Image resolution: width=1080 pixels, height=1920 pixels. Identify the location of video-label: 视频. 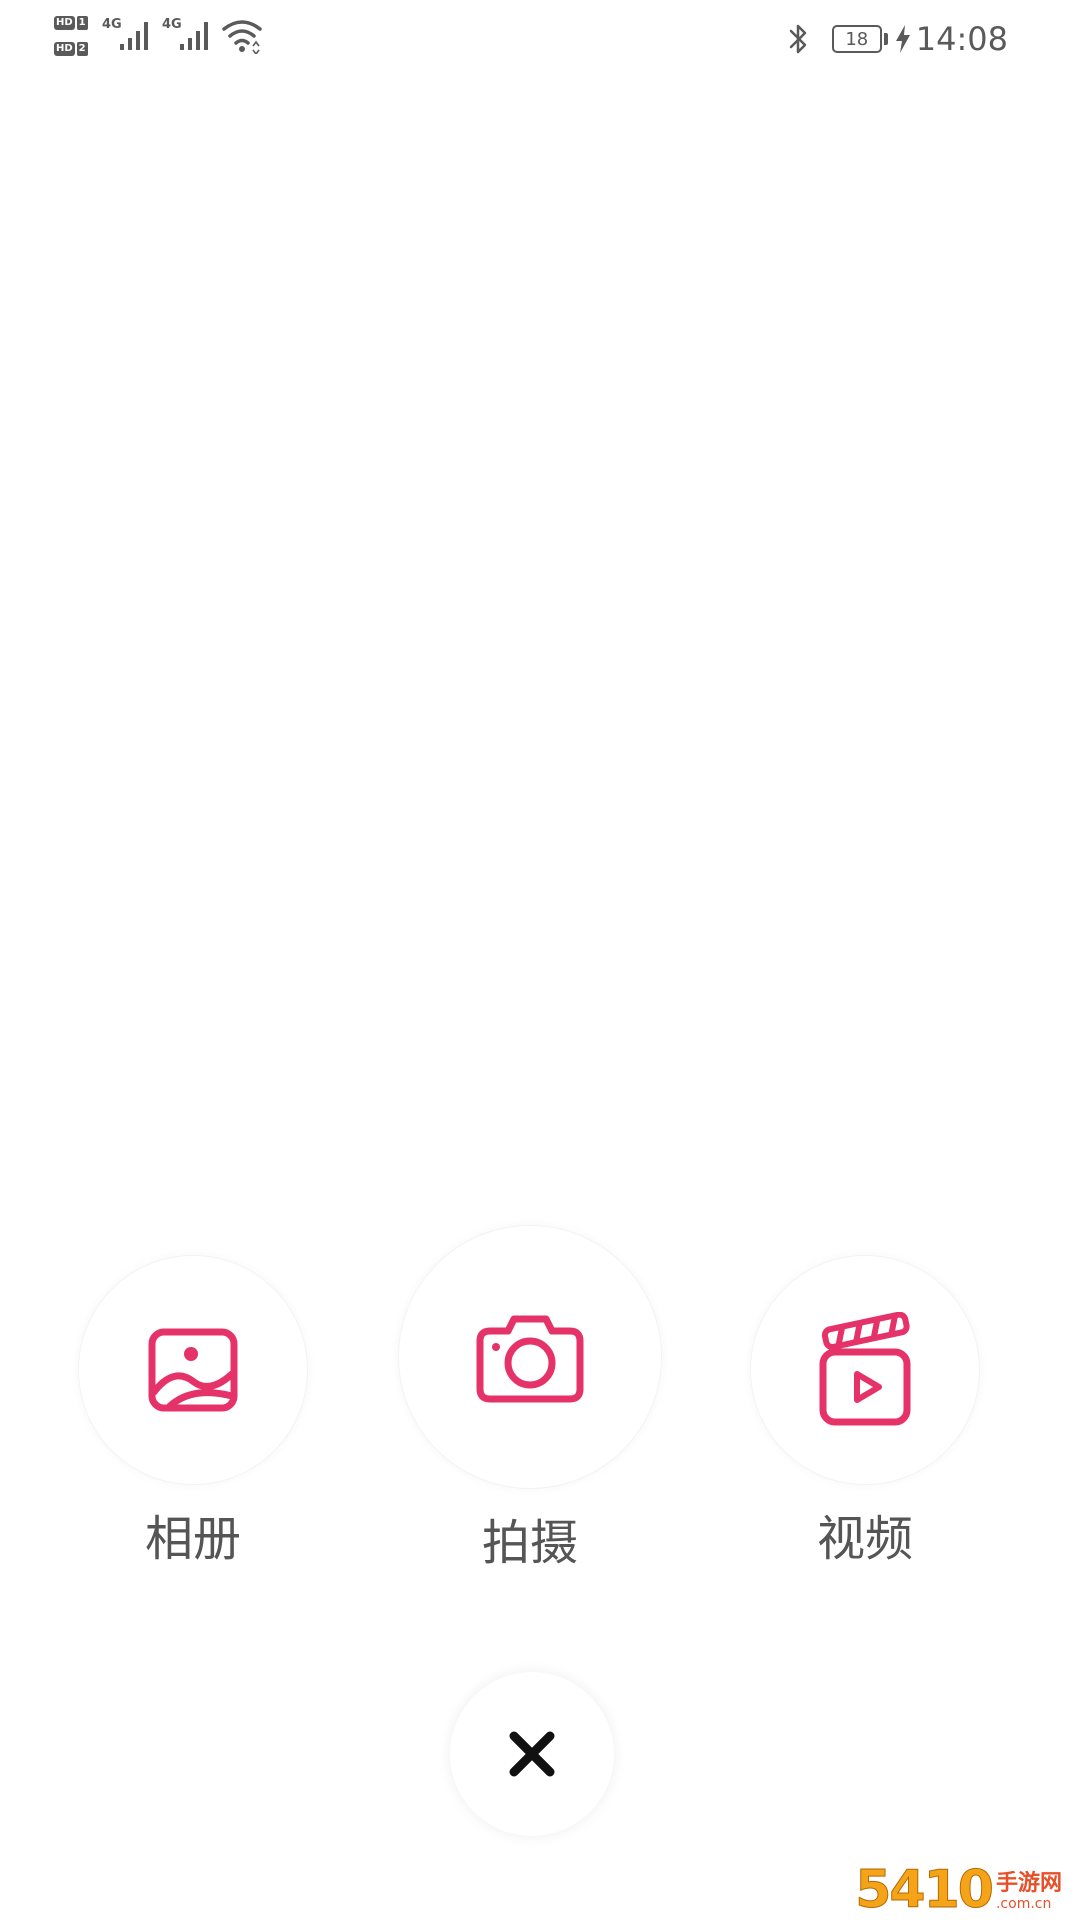
(864, 1539).